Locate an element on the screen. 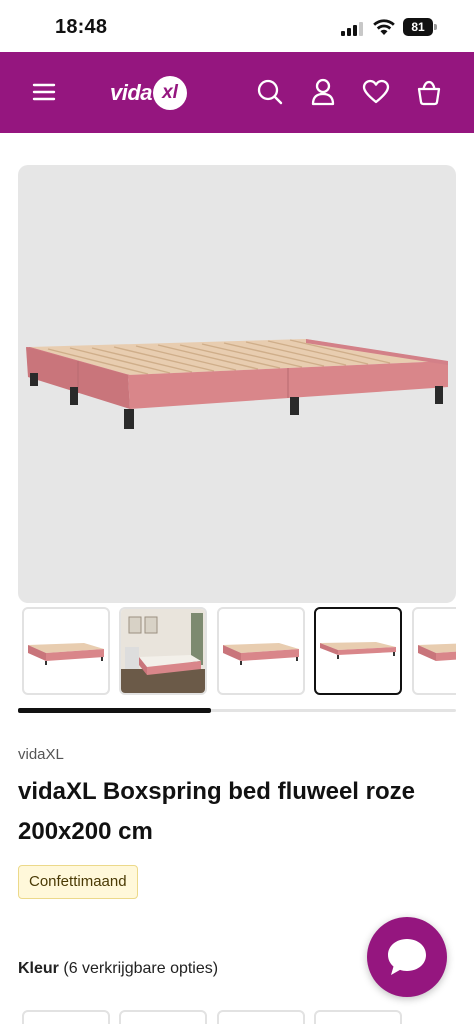  gallery-scroll-progress is located at coordinates (114, 710).